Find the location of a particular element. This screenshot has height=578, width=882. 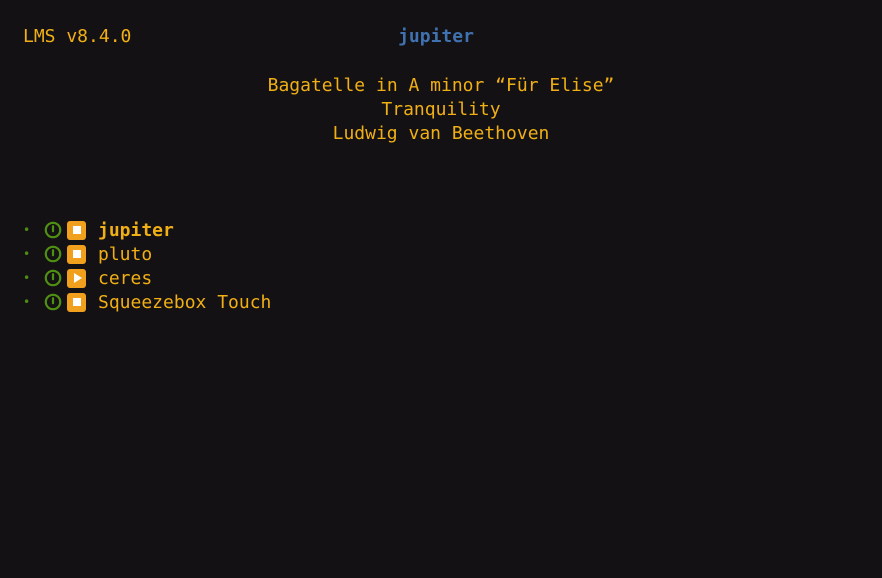

artist-name: Ludwig van Beethoven is located at coordinates (441, 133).